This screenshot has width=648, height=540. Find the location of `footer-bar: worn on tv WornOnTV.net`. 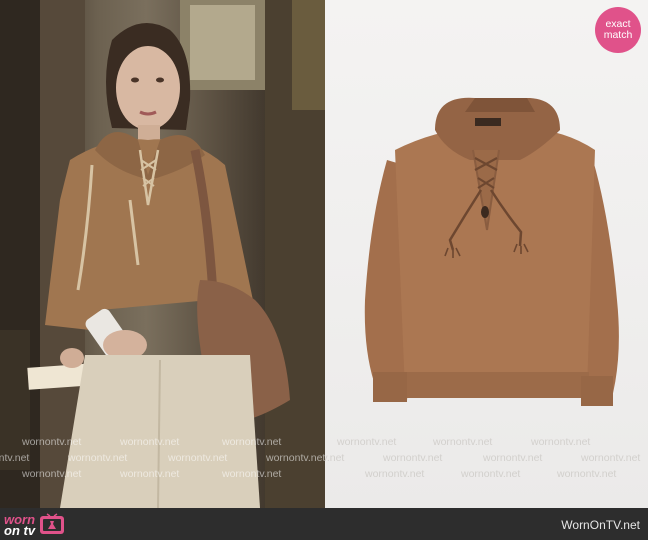

footer-bar: worn on tv WornOnTV.net is located at coordinates (324, 524).